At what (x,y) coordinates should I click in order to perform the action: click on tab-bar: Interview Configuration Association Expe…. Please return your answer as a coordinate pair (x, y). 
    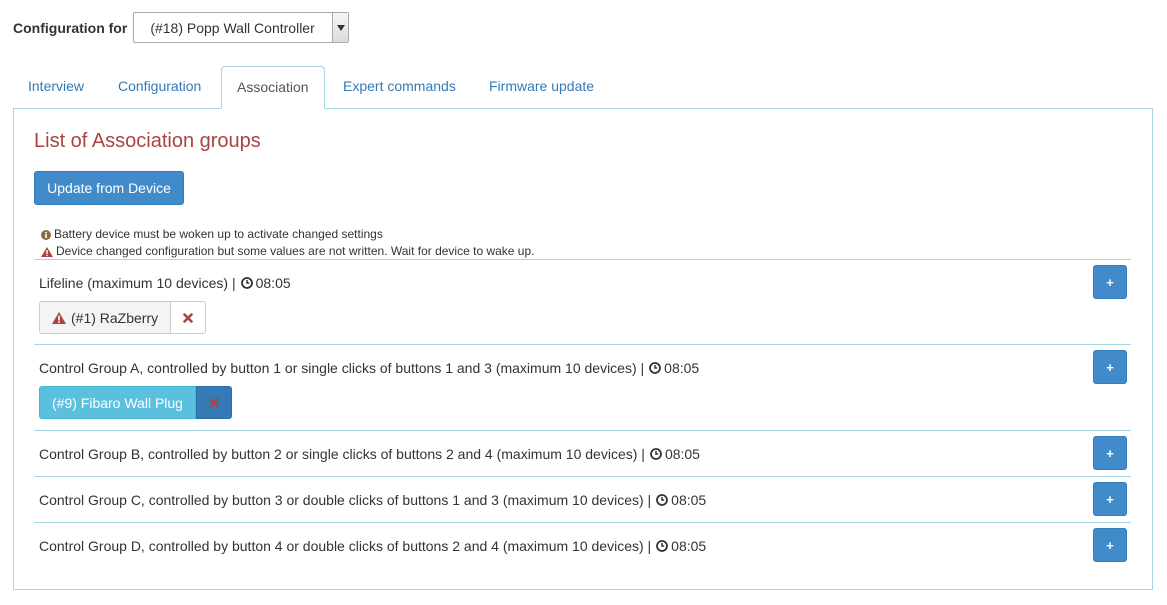
    Looking at the image, I should click on (583, 87).